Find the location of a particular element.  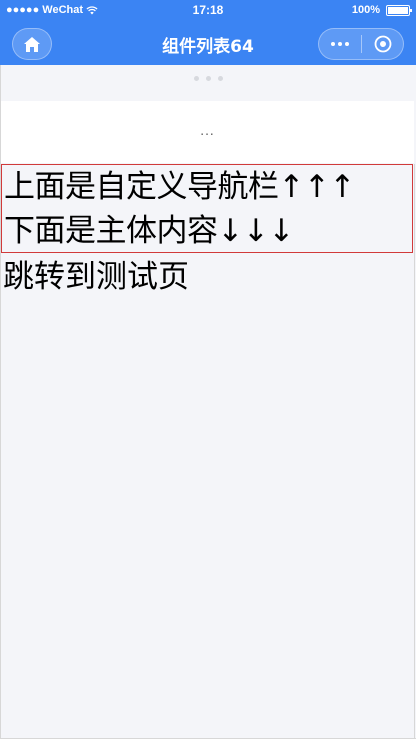

target-circle-icon is located at coordinates (382, 44).